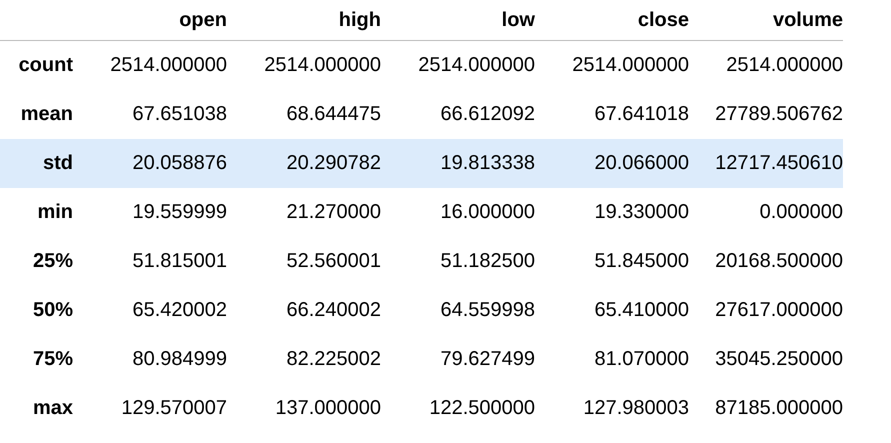 Image resolution: width=891 pixels, height=443 pixels. Describe the element at coordinates (636, 408) in the screenshot. I see `table-cell: 127.980003` at that location.